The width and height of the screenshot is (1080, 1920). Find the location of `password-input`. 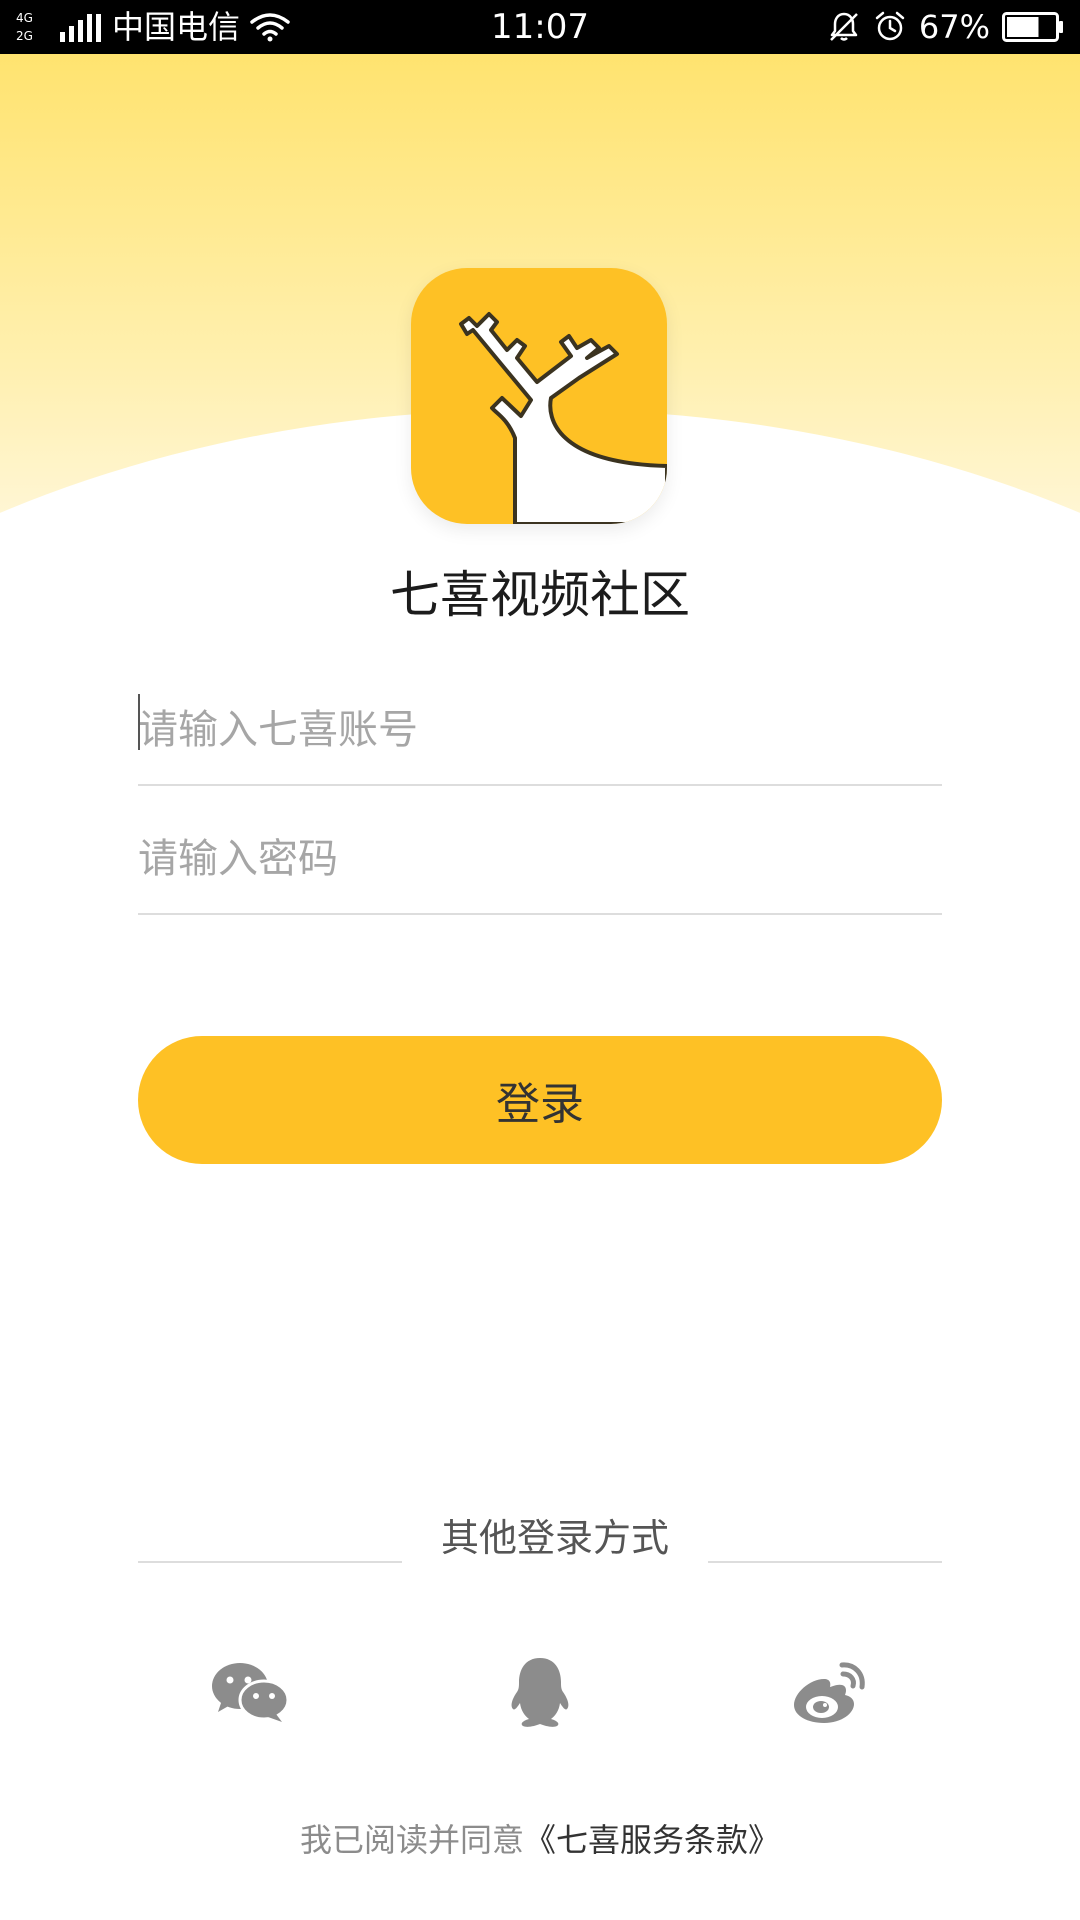

password-input is located at coordinates (540, 859).